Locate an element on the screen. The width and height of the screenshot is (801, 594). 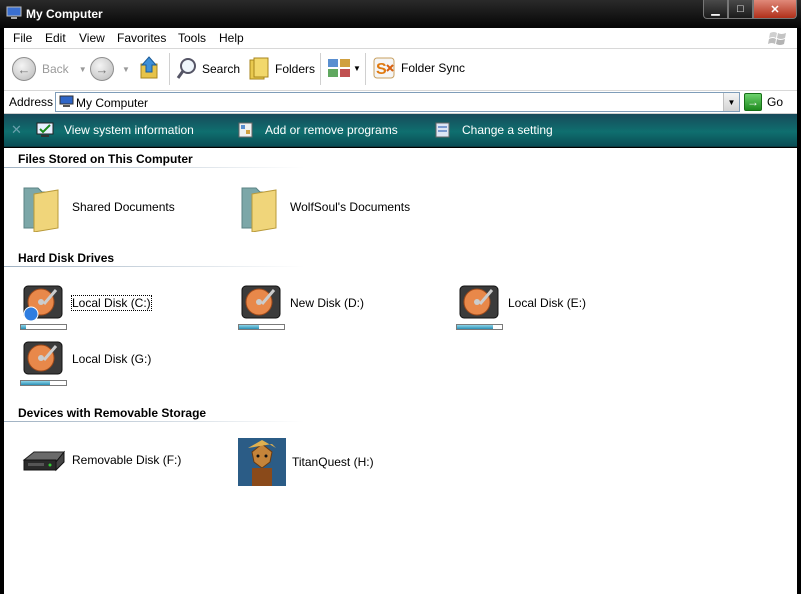
folders-button: Folders is located at coordinates (281, 69).